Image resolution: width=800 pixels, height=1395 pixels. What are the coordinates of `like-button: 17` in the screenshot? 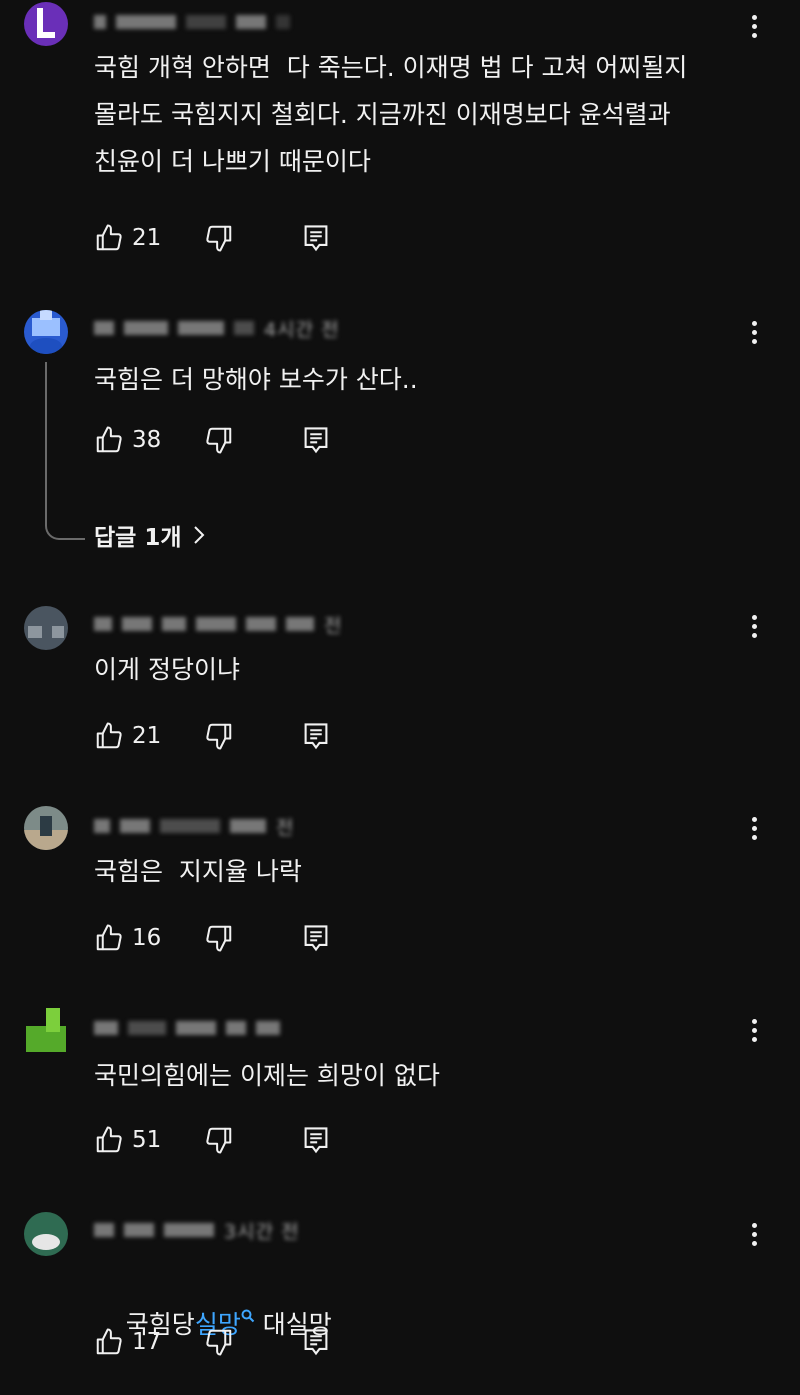 It's located at (149, 1342).